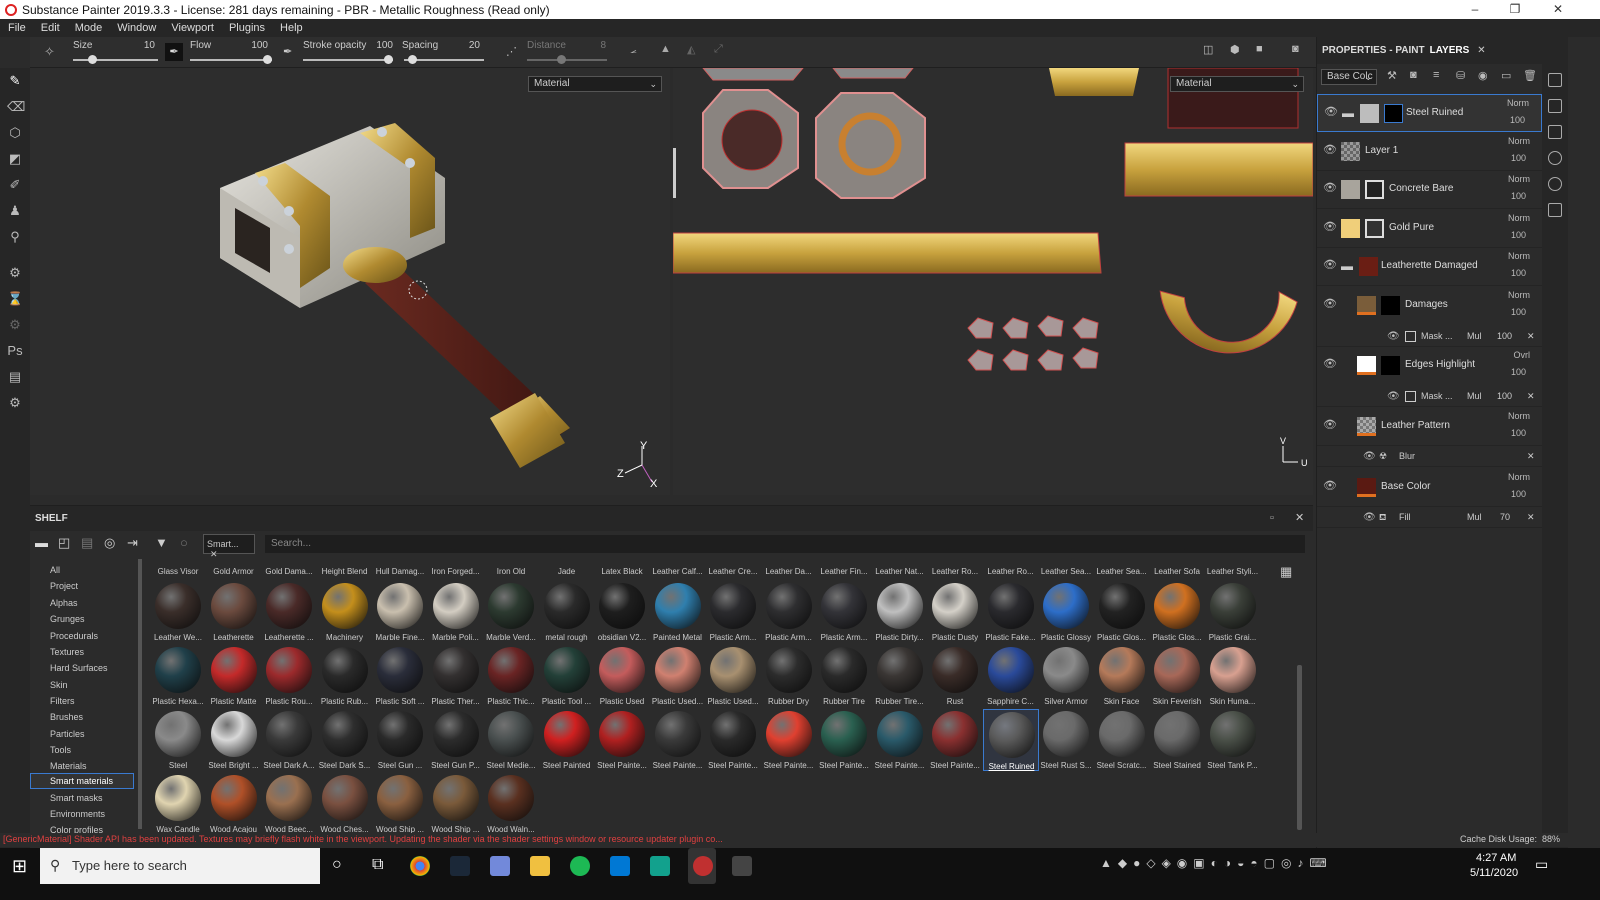 This screenshot has width=1600, height=900. I want to click on material-item: Skin Face, so click(1122, 676).